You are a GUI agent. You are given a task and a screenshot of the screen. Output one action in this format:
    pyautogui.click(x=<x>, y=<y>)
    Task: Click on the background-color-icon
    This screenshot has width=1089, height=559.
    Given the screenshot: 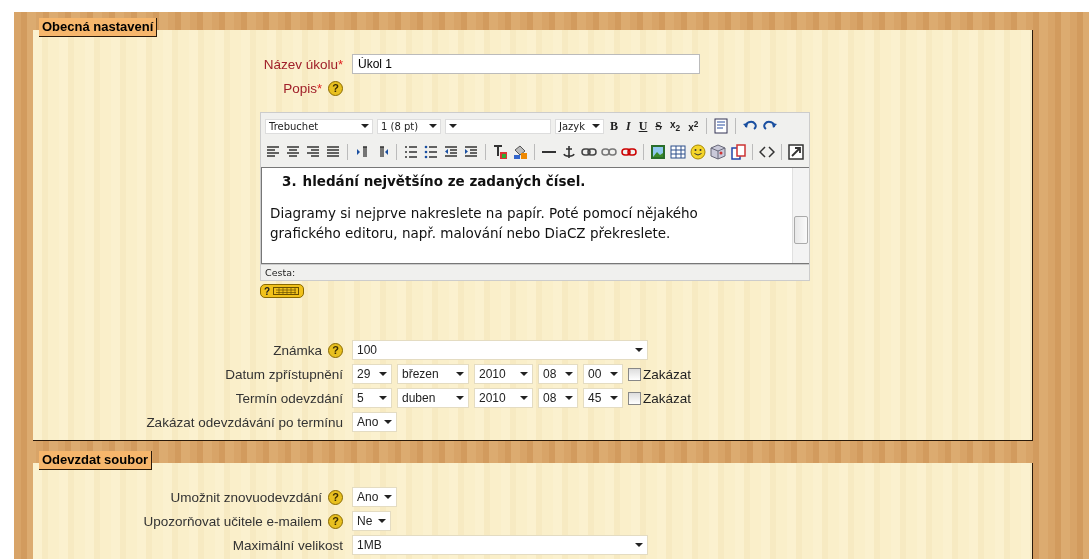 What is the action you would take?
    pyautogui.click(x=520, y=152)
    